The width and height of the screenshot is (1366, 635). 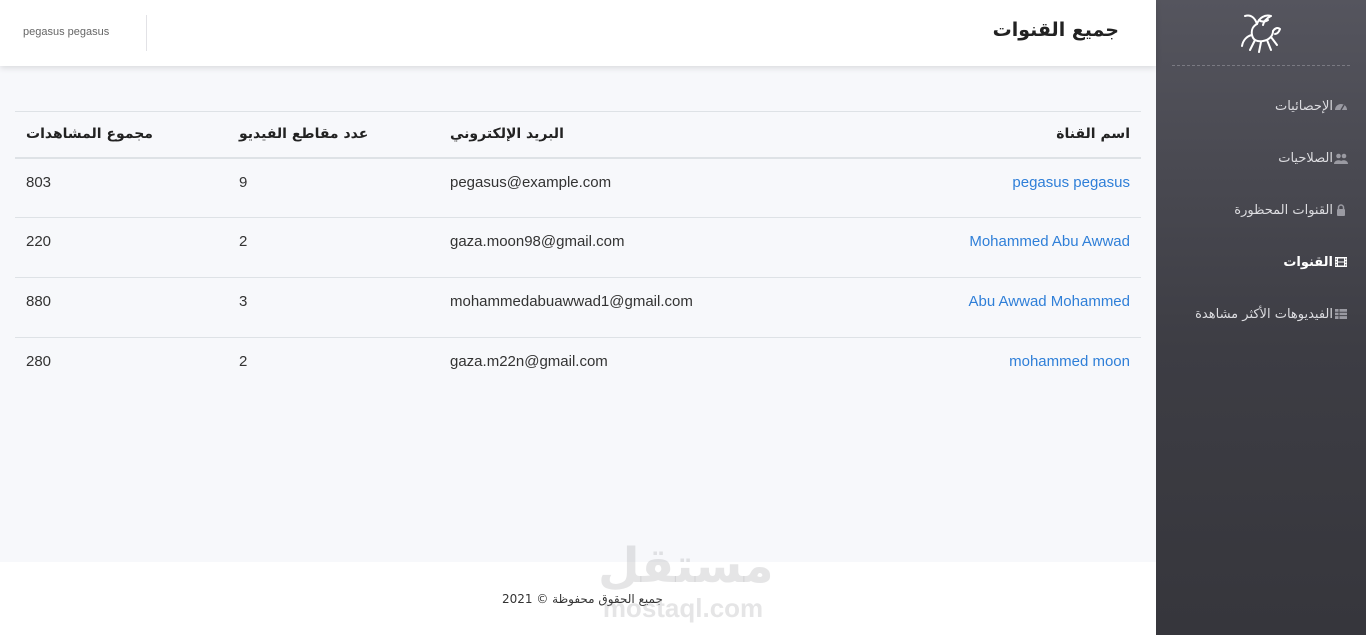 I want to click on pegasus-logo-icon, so click(x=1261, y=33).